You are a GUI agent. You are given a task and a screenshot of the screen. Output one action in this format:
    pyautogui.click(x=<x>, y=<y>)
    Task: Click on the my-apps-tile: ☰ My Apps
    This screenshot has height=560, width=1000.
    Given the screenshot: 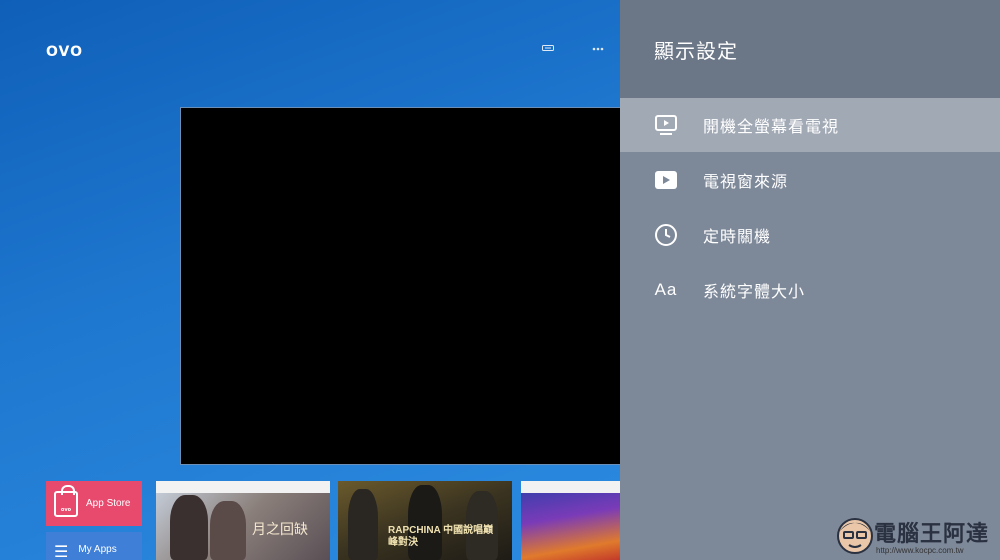 What is the action you would take?
    pyautogui.click(x=94, y=546)
    